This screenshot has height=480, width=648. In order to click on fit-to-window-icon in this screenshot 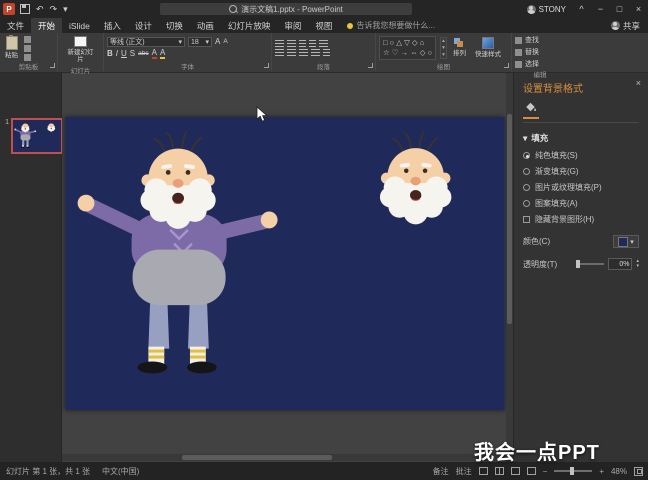, I will do `click(638, 471)`.